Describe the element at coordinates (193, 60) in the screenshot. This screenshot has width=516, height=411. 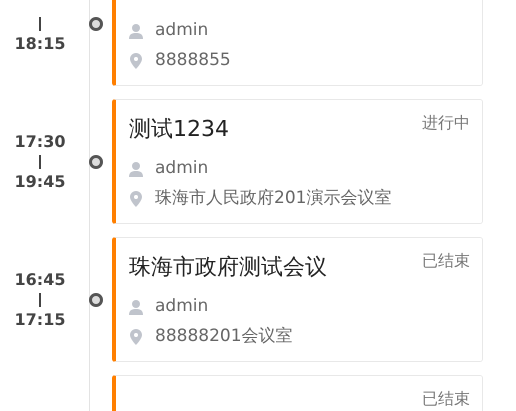
I see `meeting-location: 8888855` at that location.